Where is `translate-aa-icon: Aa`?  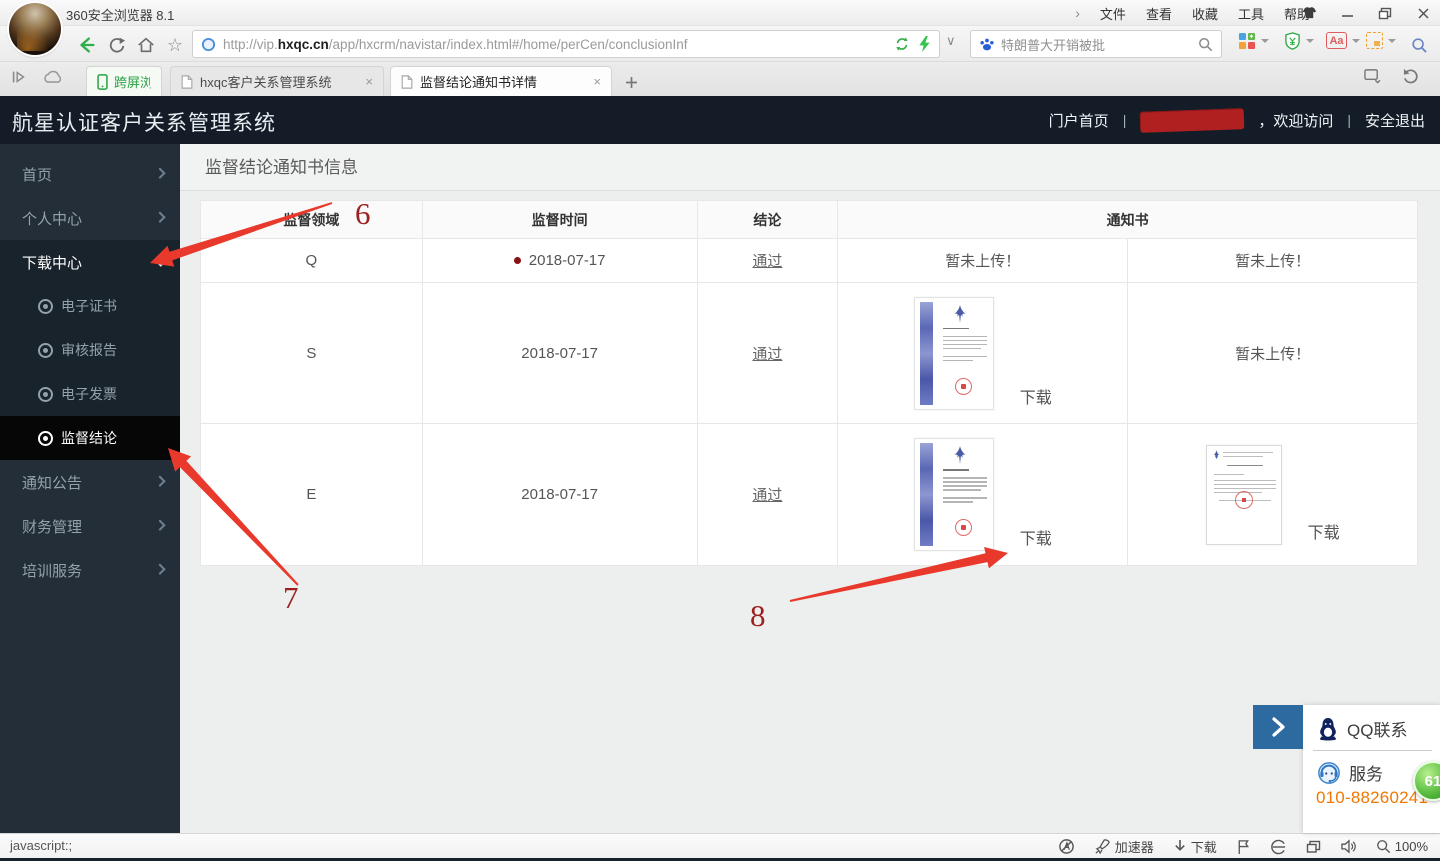 translate-aa-icon: Aa is located at coordinates (1336, 40).